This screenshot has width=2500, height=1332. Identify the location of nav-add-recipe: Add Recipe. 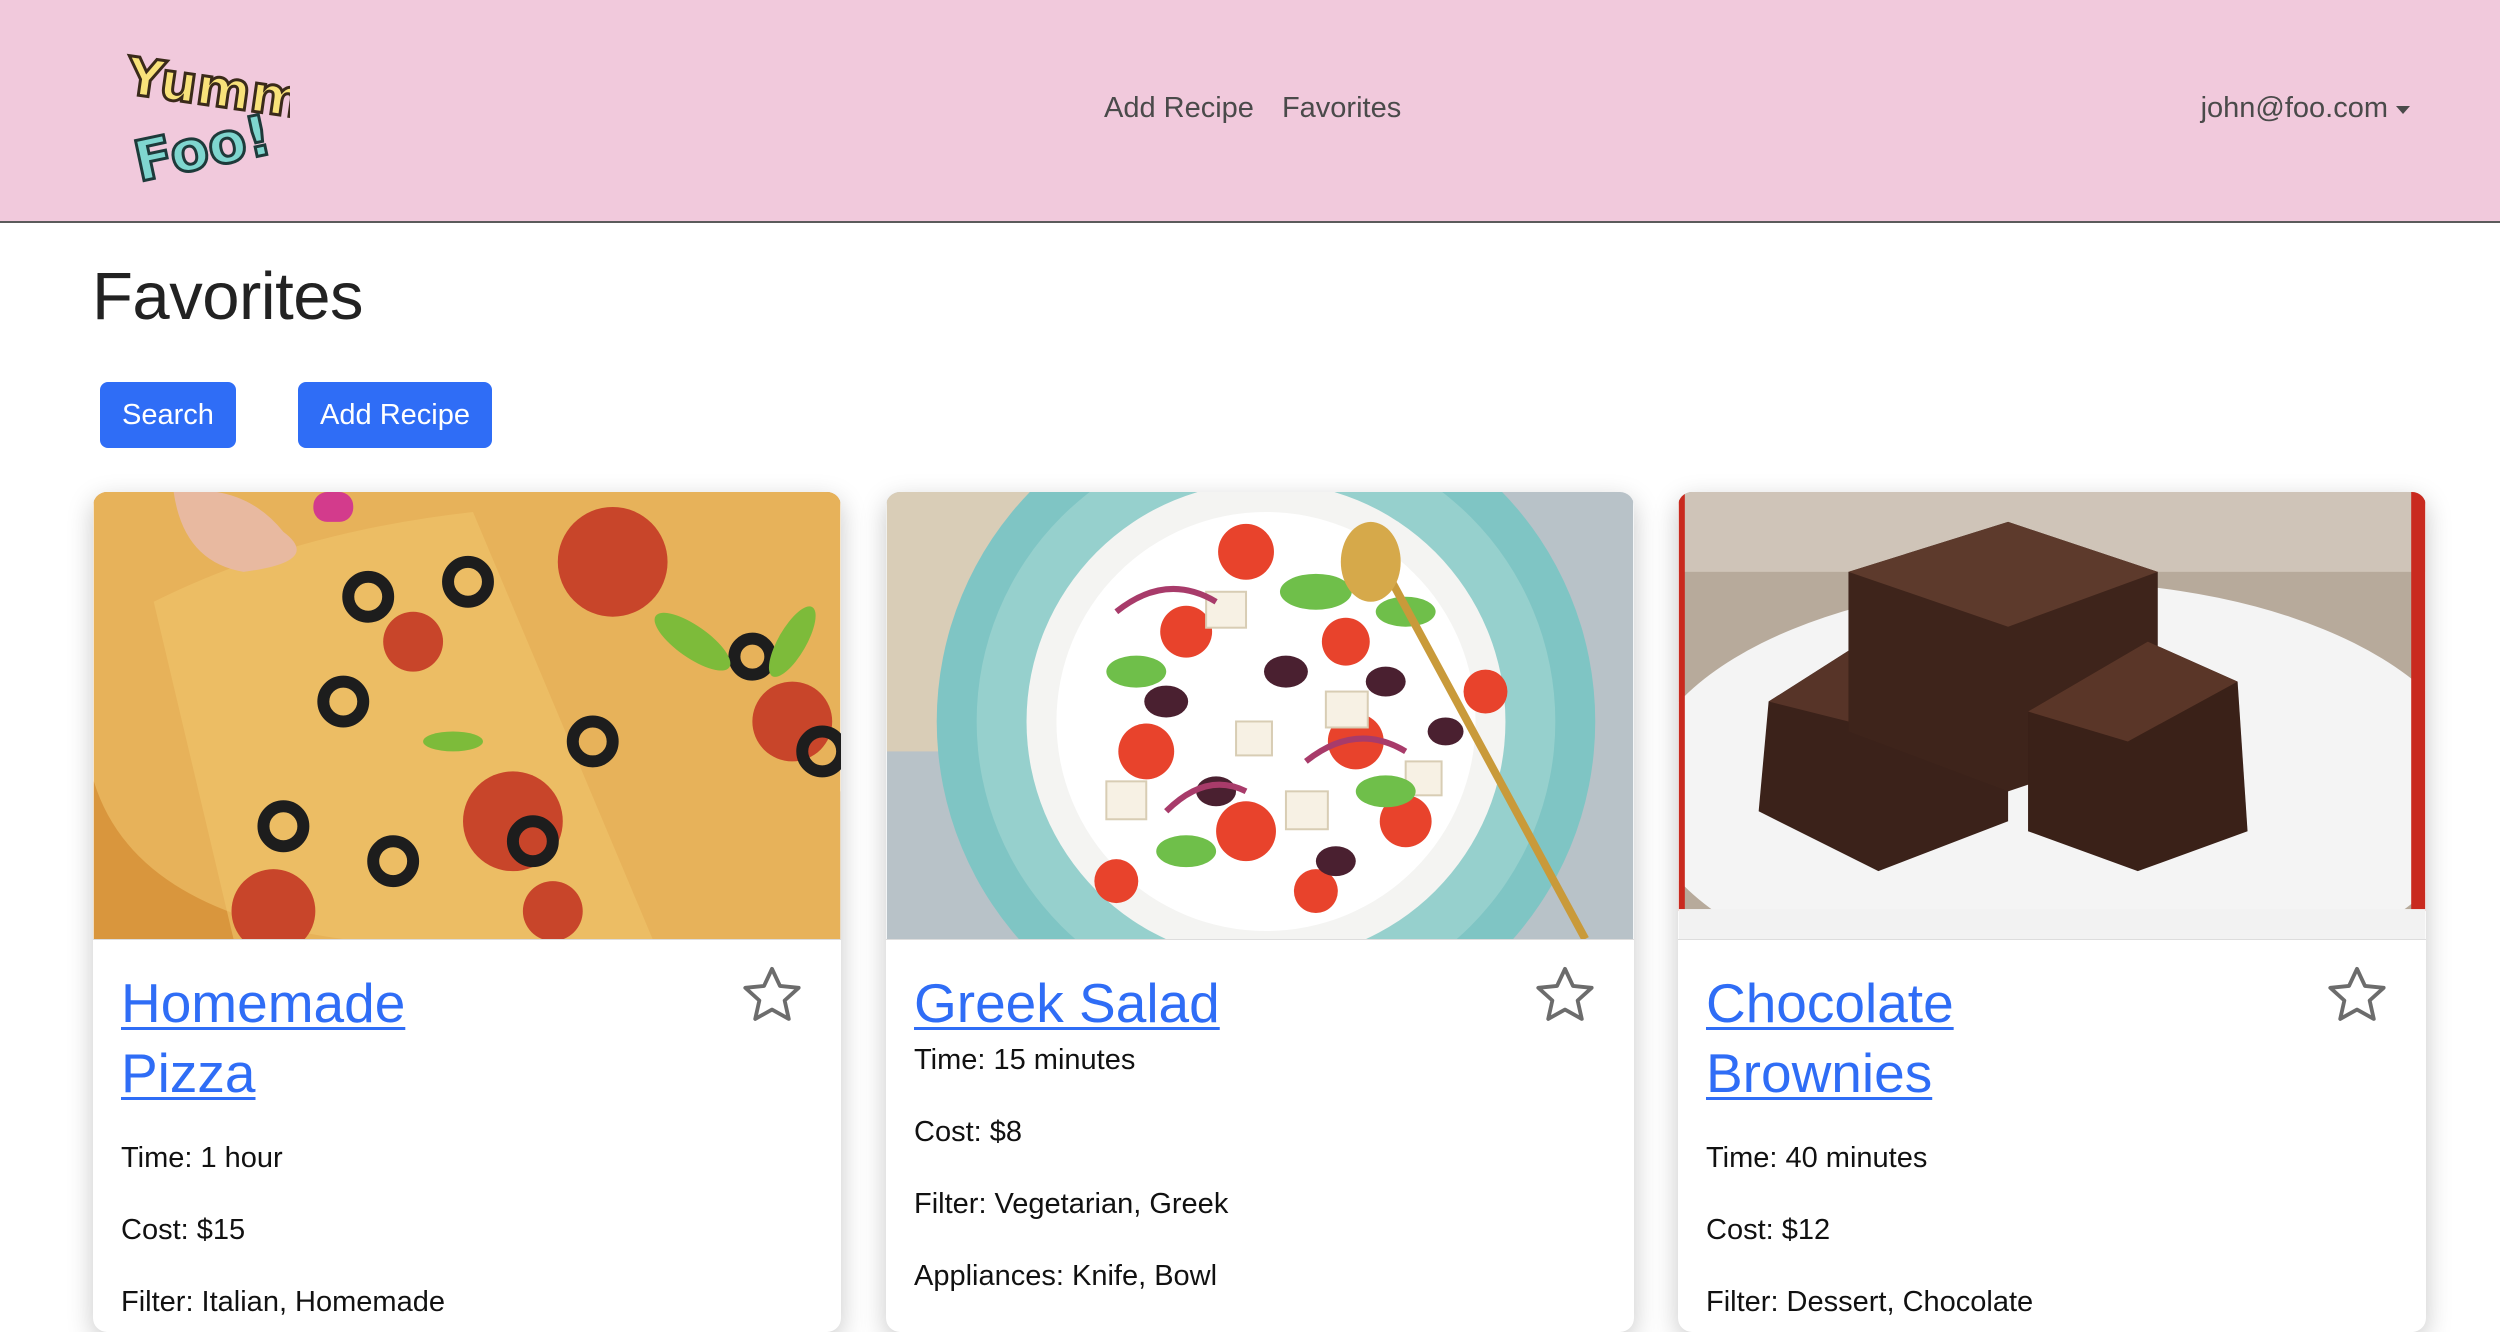
(1179, 108).